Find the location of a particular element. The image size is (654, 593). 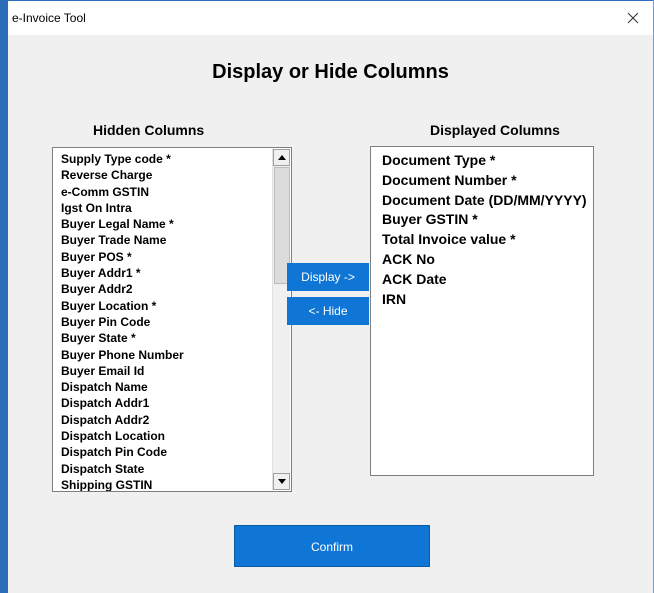

list-item: e-Comm GSTIN is located at coordinates (166, 192).